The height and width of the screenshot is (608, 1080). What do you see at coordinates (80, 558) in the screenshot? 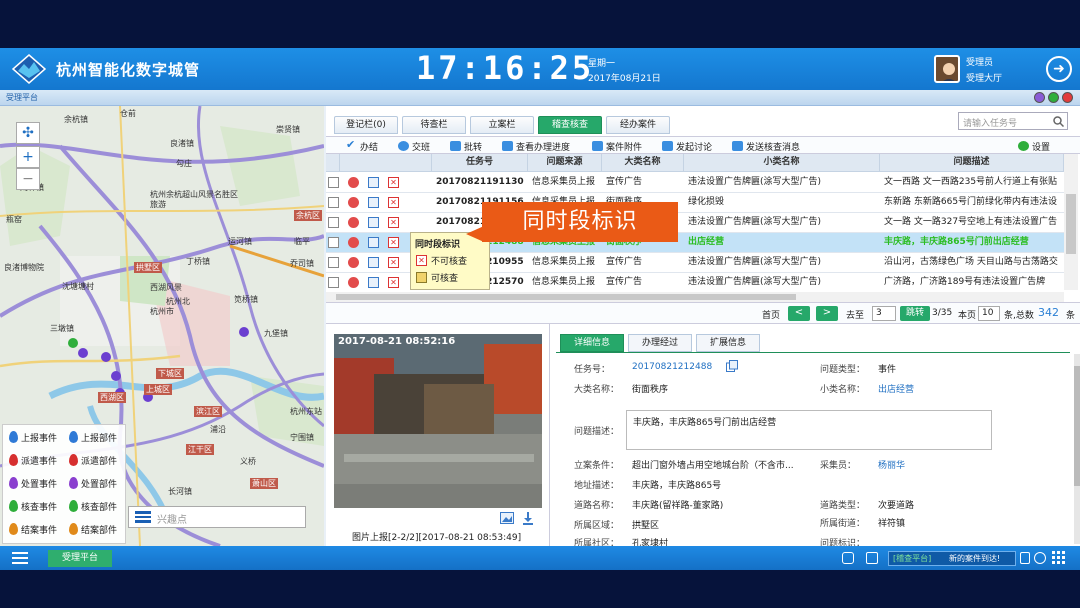
I see `taskbar-item: 受理平台` at bounding box center [80, 558].